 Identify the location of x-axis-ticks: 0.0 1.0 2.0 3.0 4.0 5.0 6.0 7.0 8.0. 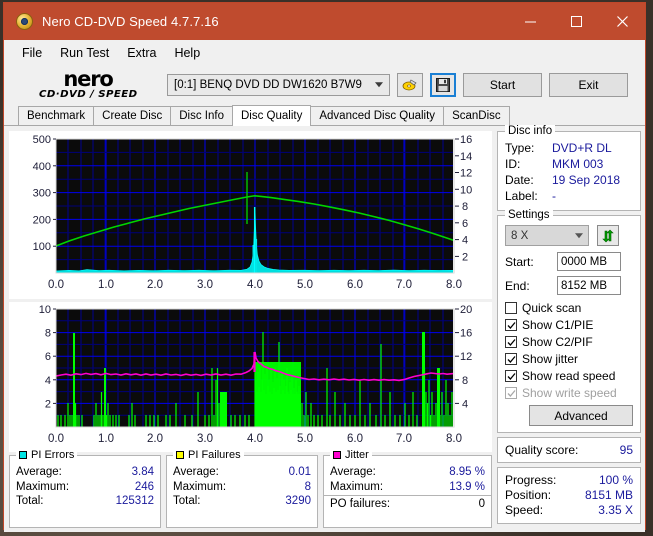
(255, 285).